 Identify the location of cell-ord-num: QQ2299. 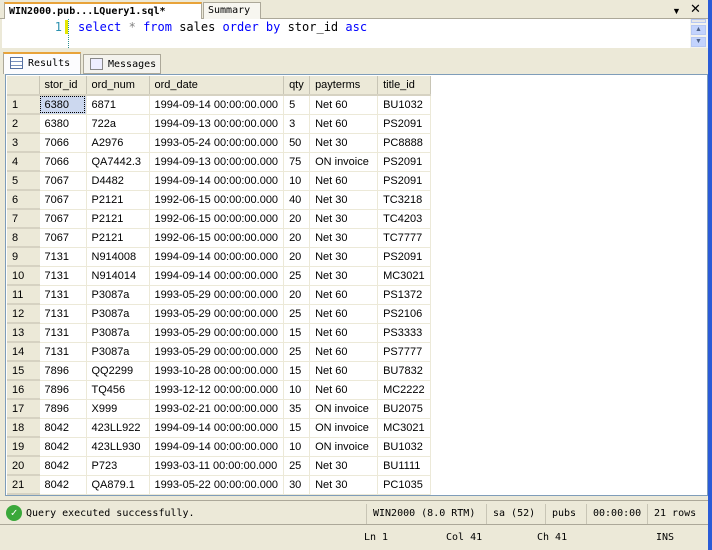
(118, 371).